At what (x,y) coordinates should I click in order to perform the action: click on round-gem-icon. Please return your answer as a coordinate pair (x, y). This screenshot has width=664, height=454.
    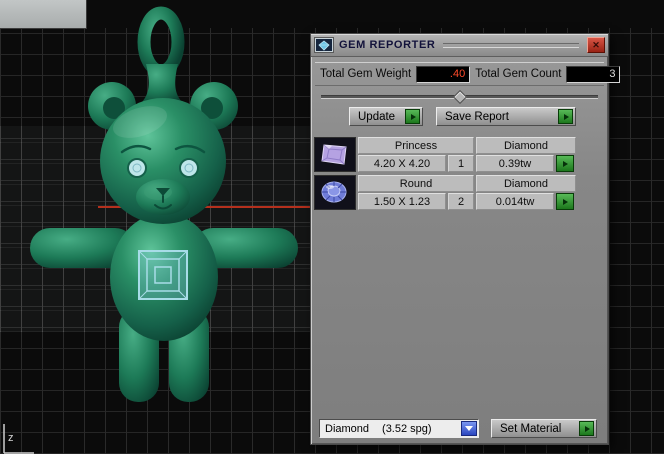
    Looking at the image, I should click on (335, 192).